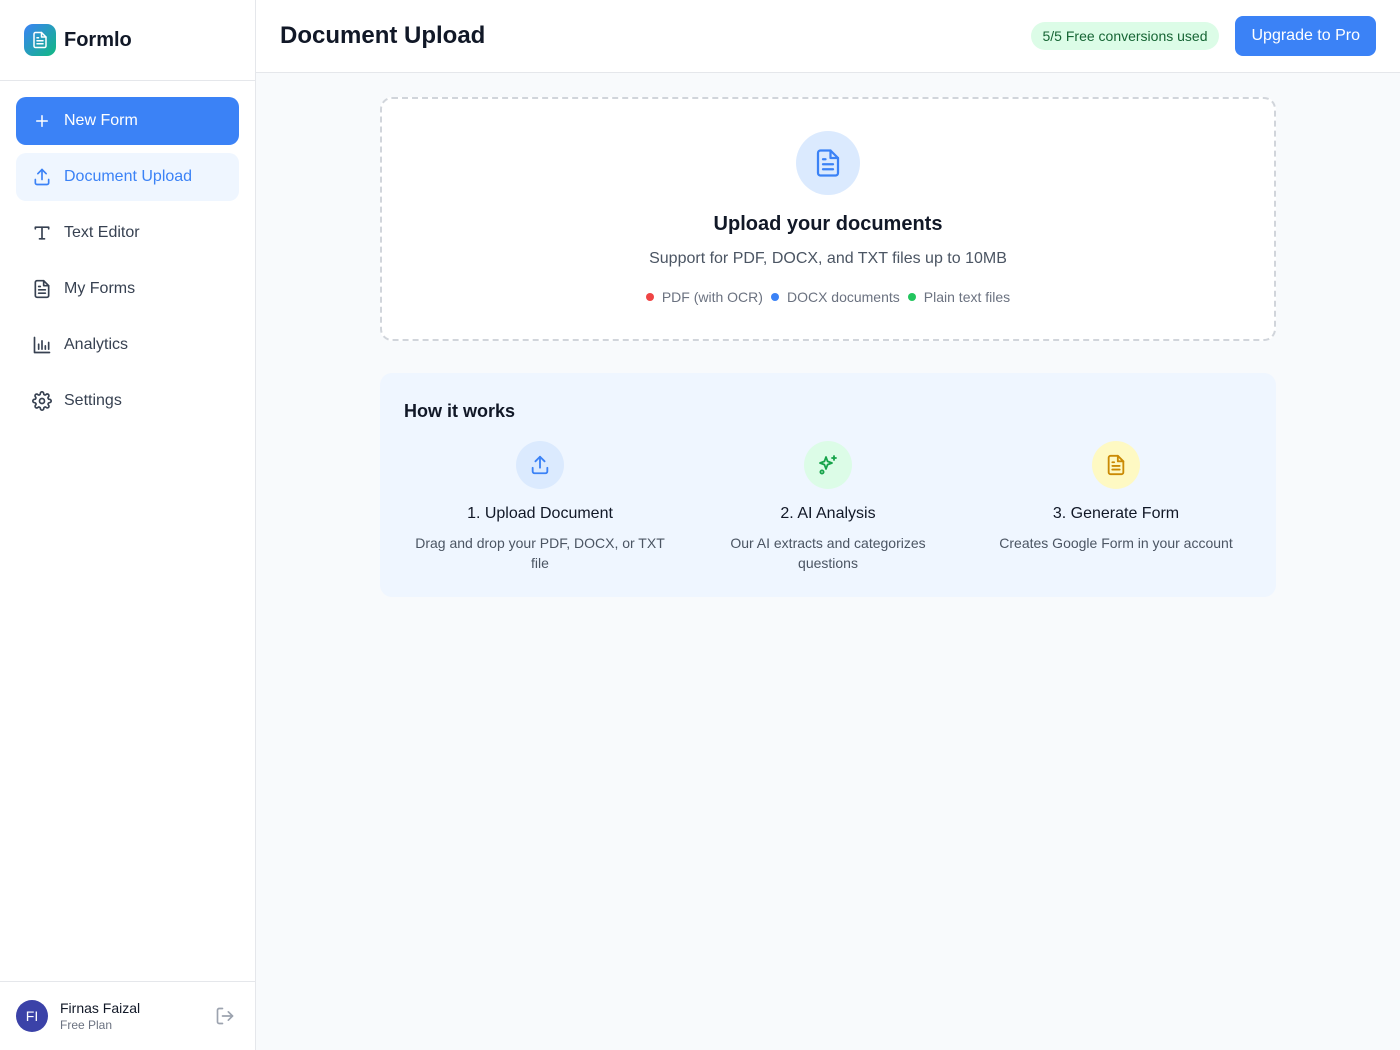  Describe the element at coordinates (101, 120) in the screenshot. I see `sidebar-item-label: New Form` at that location.